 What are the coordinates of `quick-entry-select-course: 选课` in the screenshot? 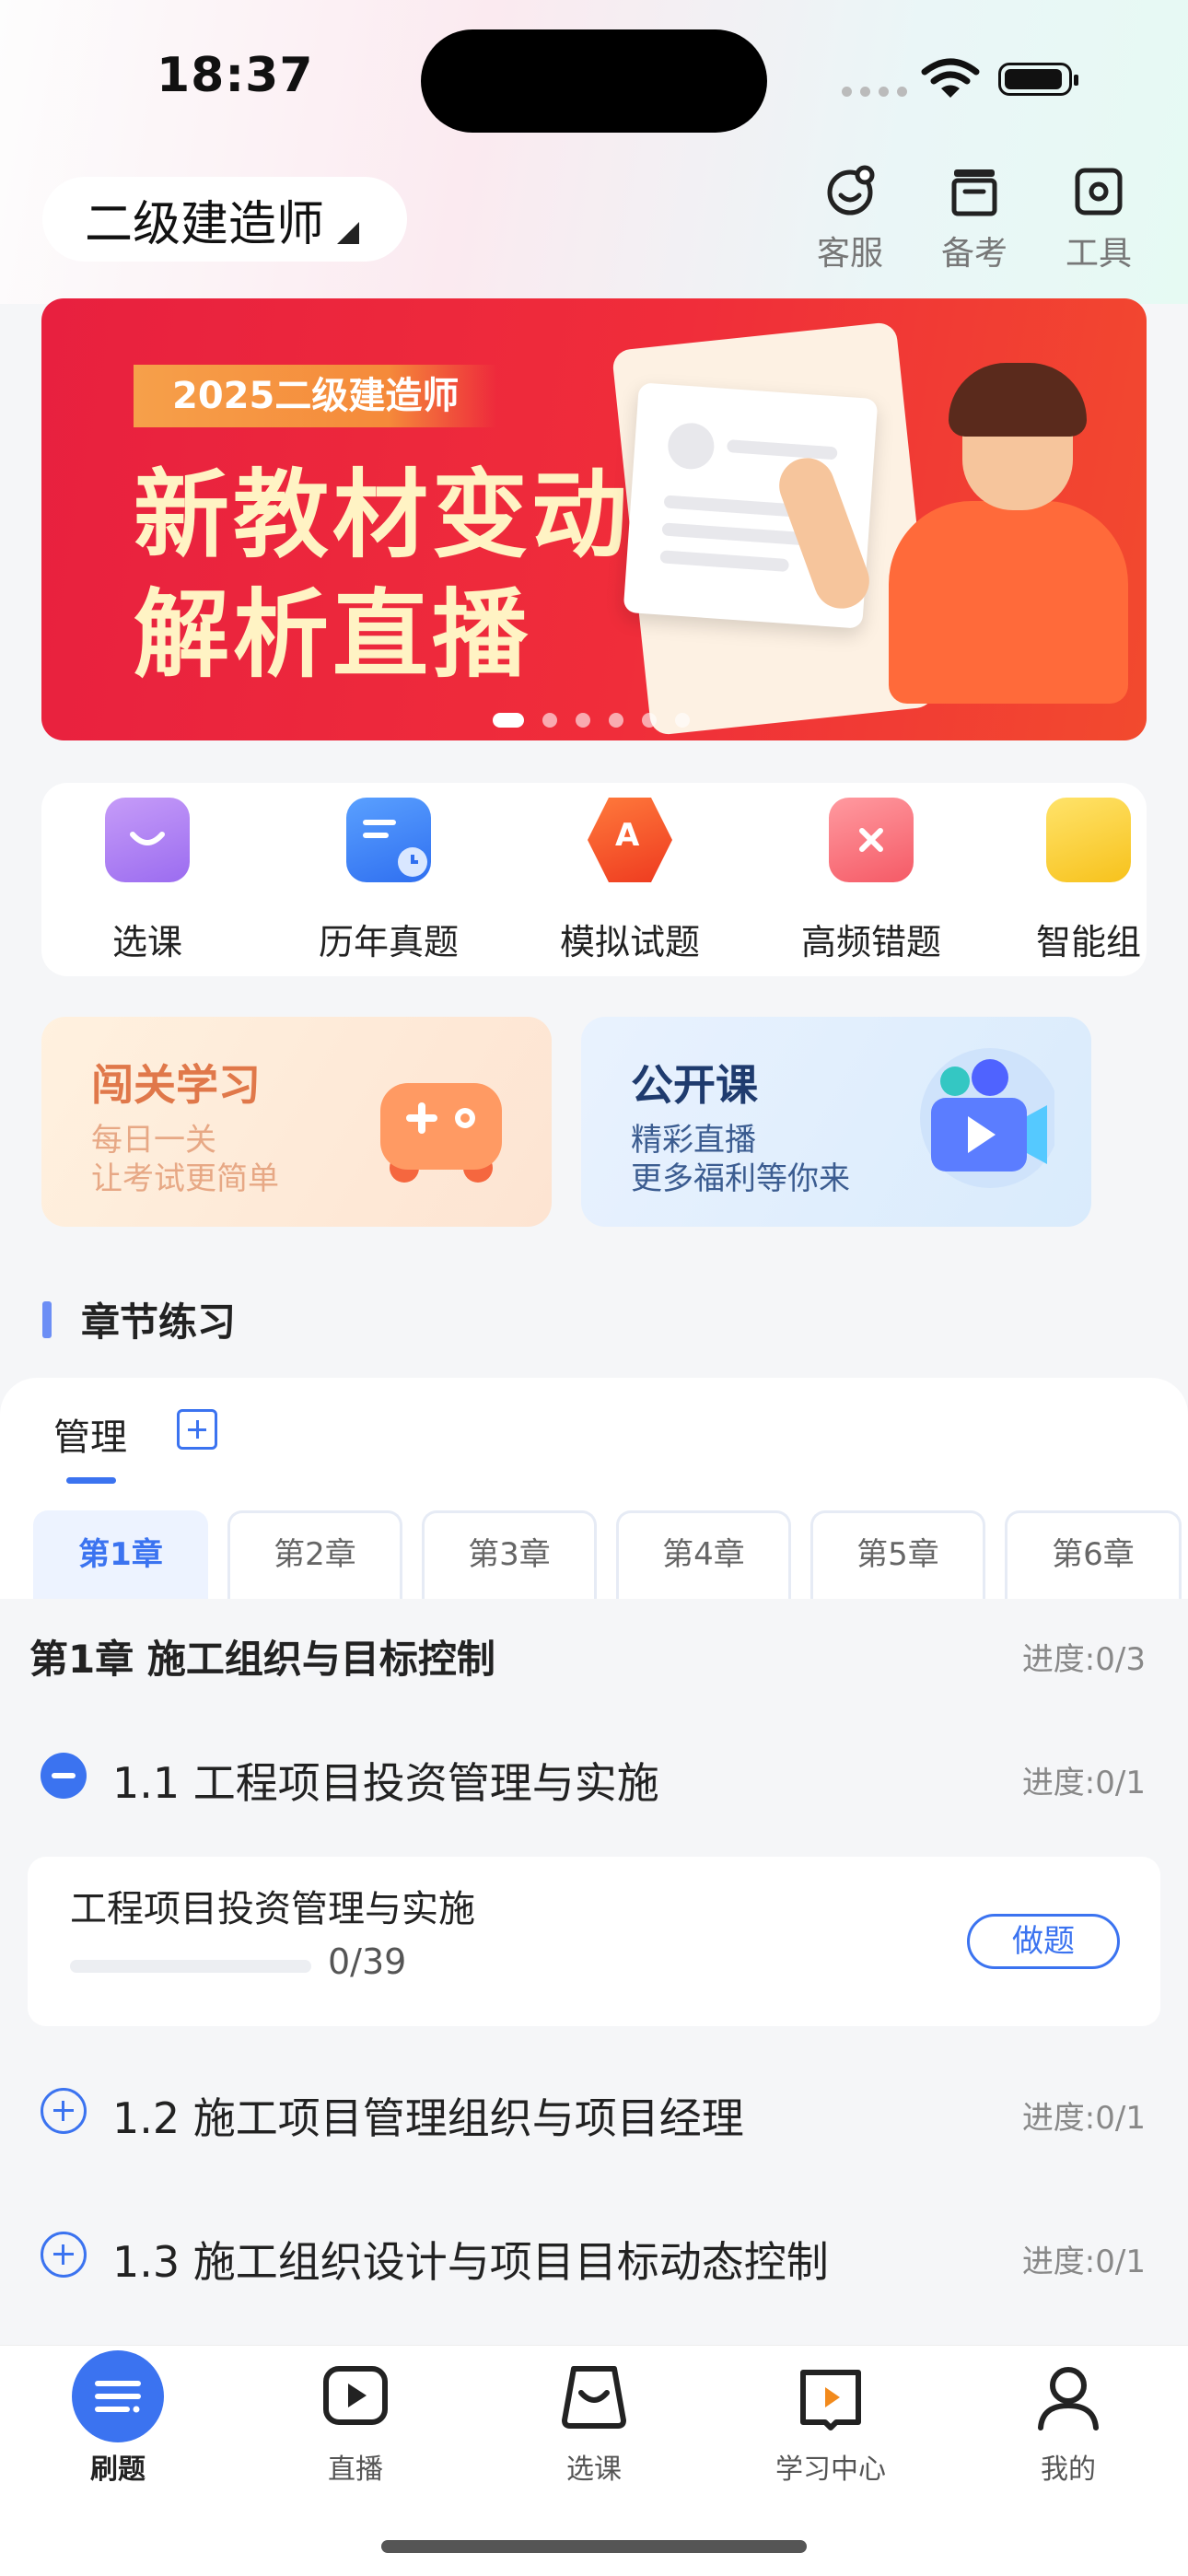 It's located at (147, 881).